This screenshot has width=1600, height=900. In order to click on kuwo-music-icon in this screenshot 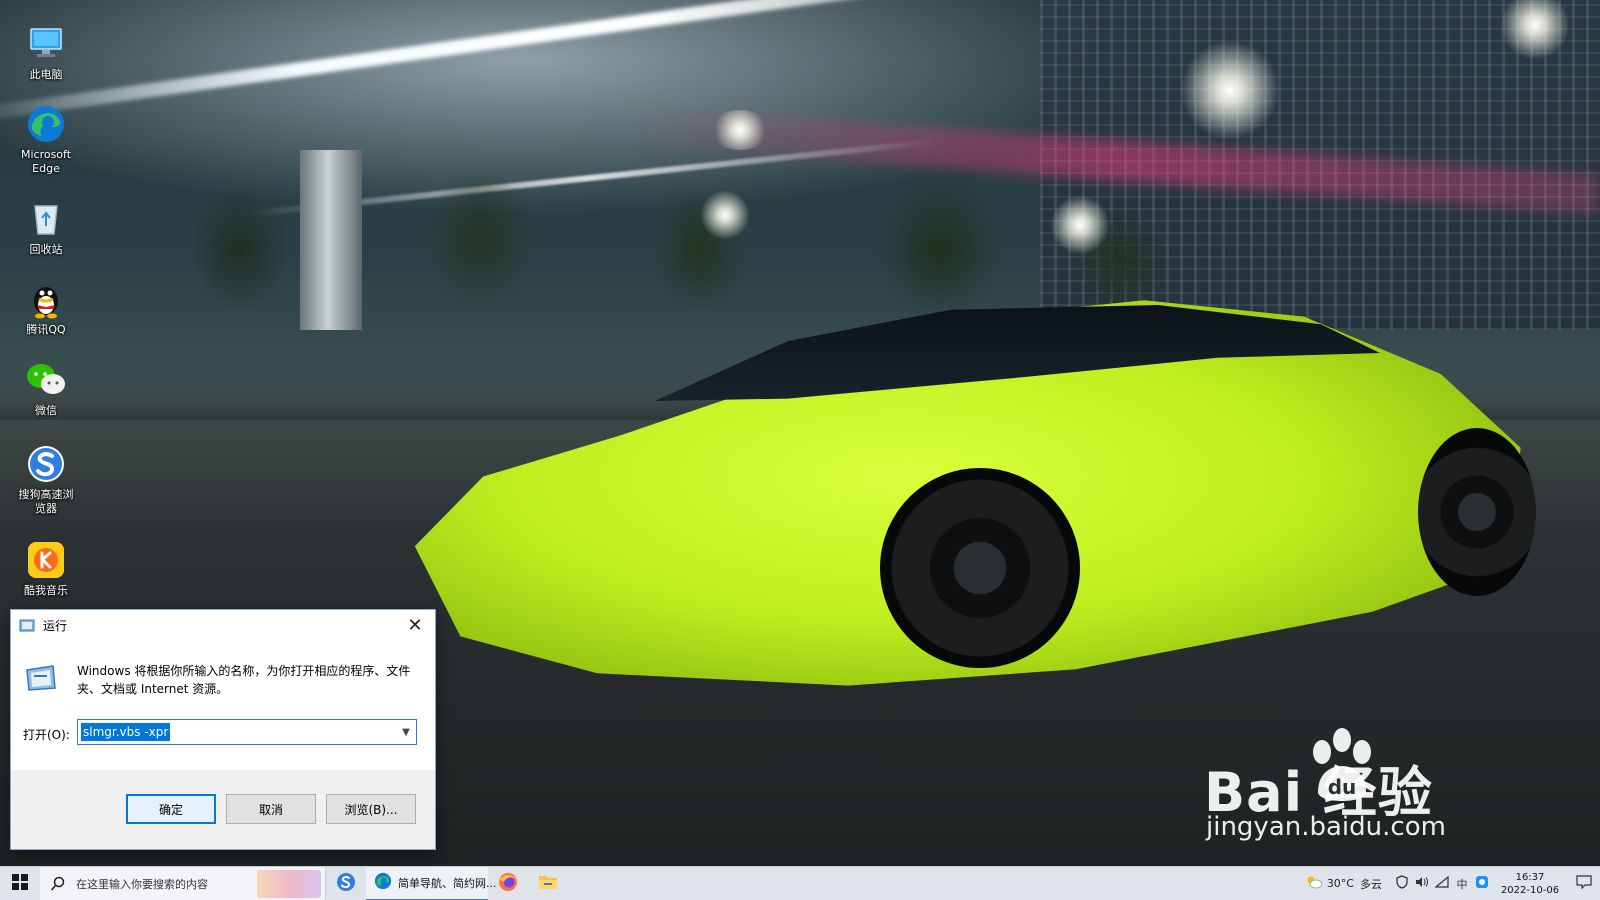, I will do `click(46, 560)`.